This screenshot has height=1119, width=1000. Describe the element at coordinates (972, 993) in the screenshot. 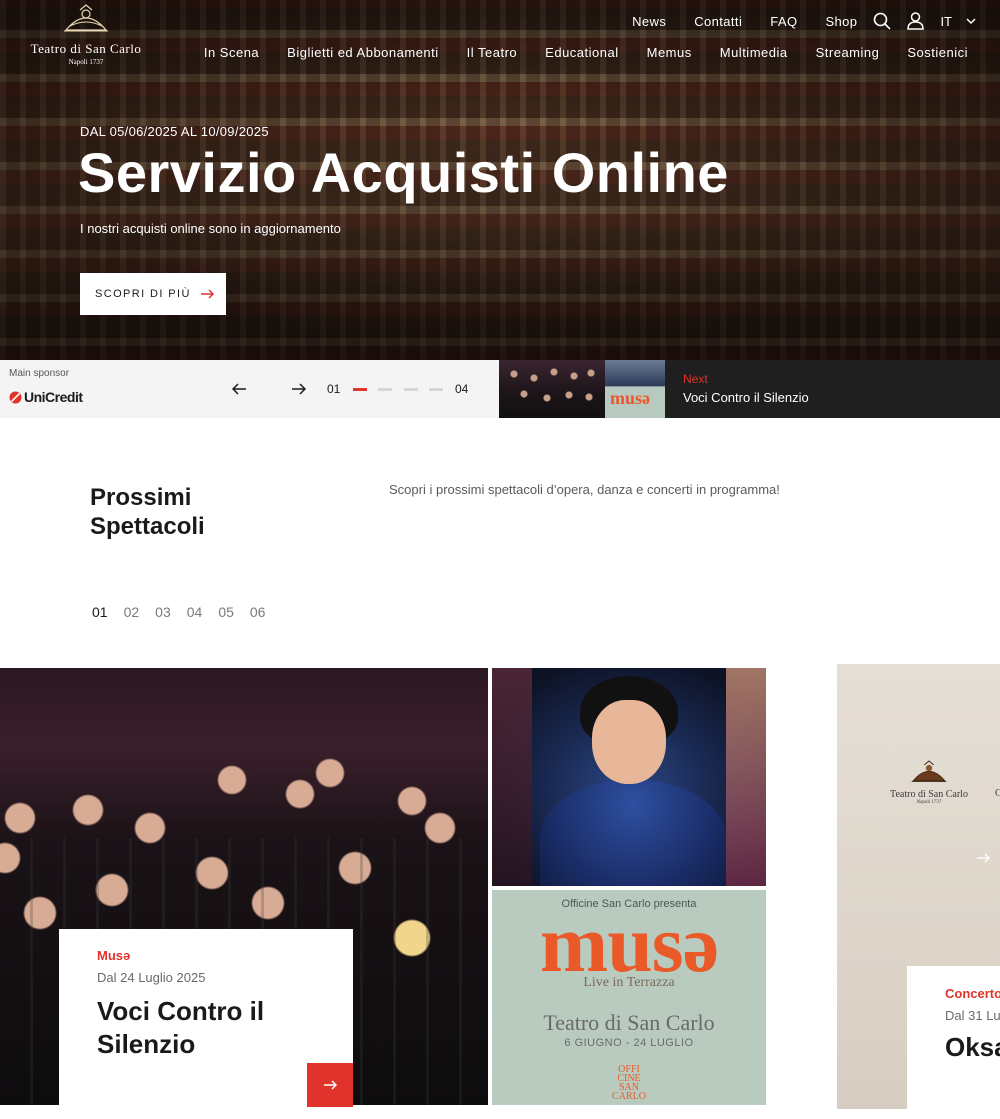

I see `show-category: Concerto` at that location.